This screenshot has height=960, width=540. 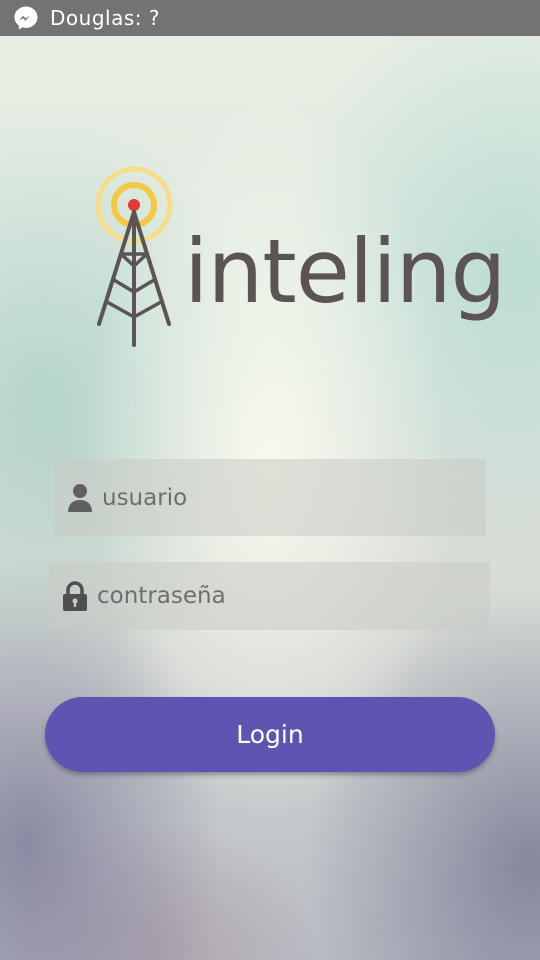 I want to click on lock-icon, so click(x=75, y=596).